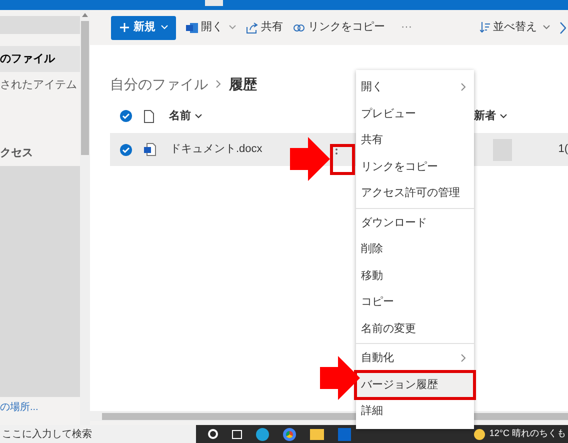  Describe the element at coordinates (237, 434) in the screenshot. I see `task-view-icon` at that location.